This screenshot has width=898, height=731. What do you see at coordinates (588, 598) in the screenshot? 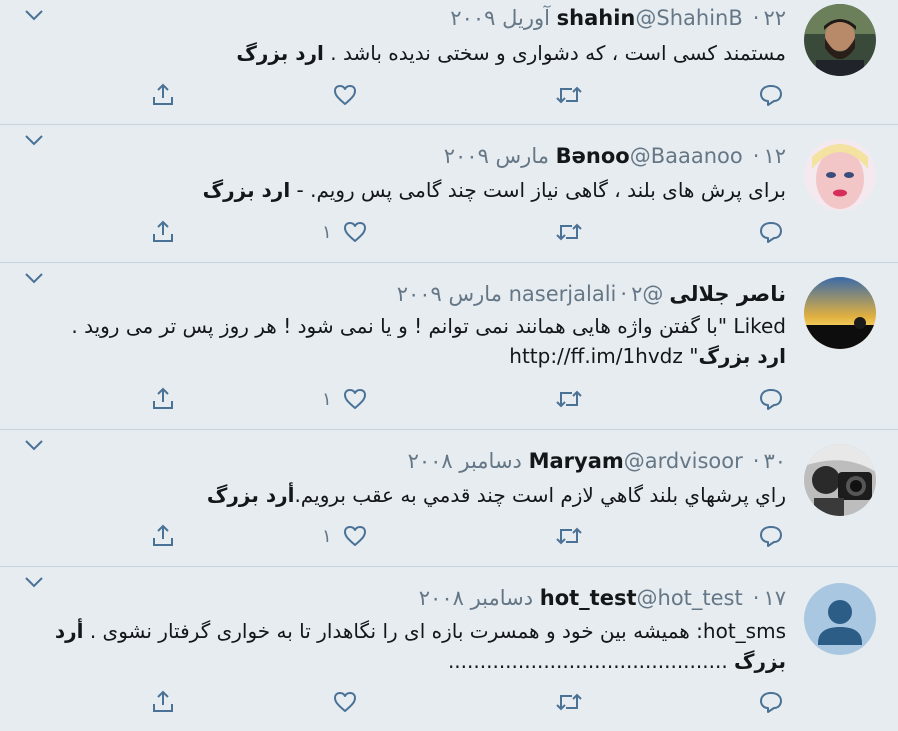
I see `user-name: hot_test` at bounding box center [588, 598].